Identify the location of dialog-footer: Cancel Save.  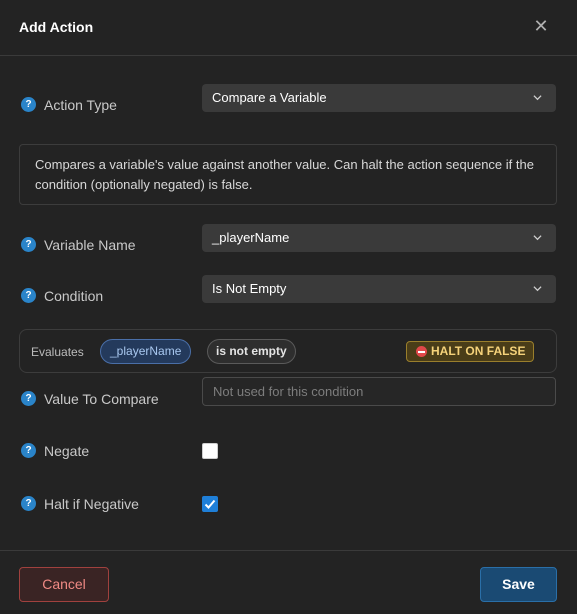
(288, 582).